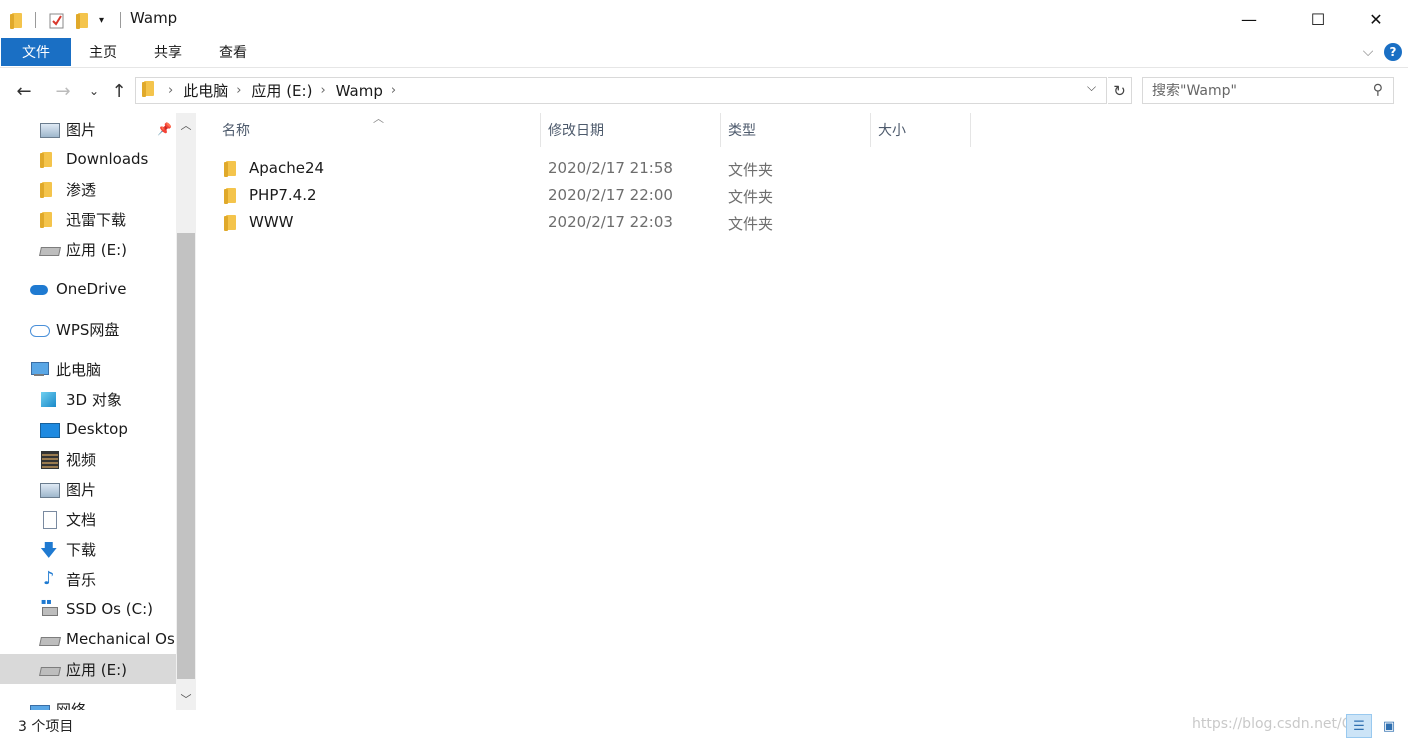 The width and height of the screenshot is (1408, 742). Describe the element at coordinates (1120, 90) in the screenshot. I see `refresh-button: ↻` at that location.